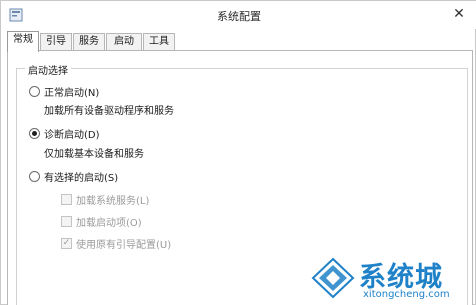 The height and width of the screenshot is (305, 476). I want to click on load-startup-items-label: 加载启动项(O), so click(109, 223).